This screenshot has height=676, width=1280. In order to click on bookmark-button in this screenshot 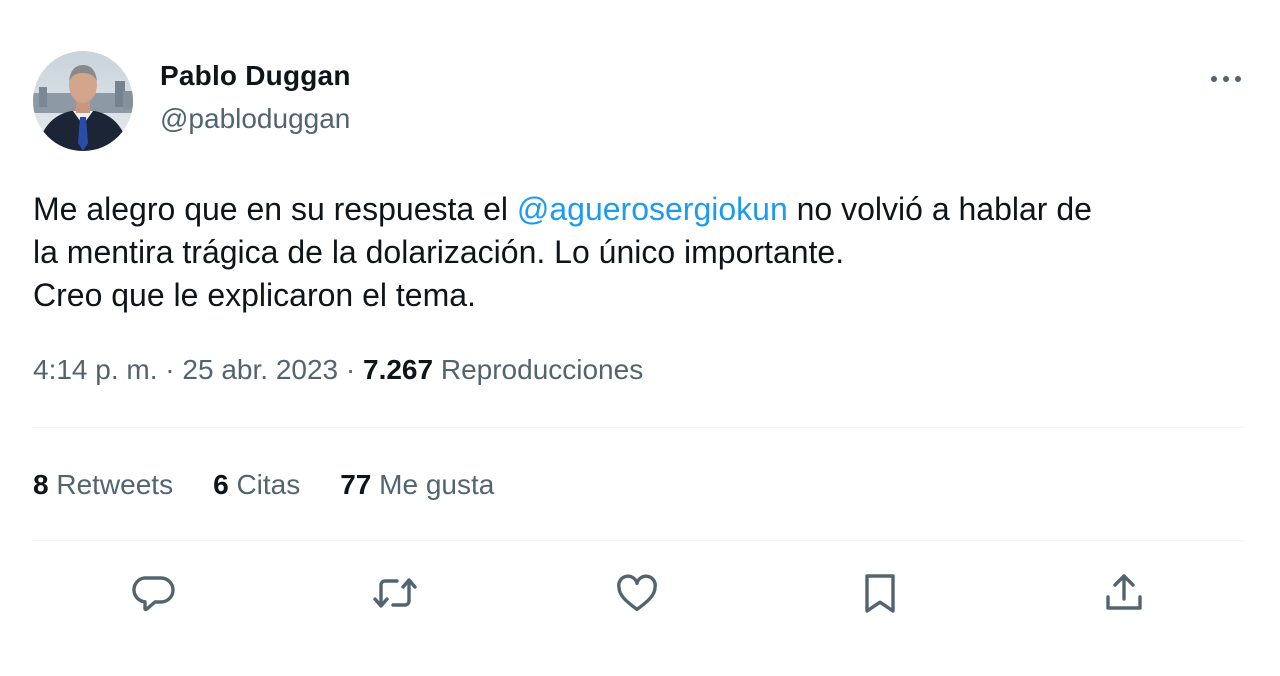, I will do `click(880, 593)`.